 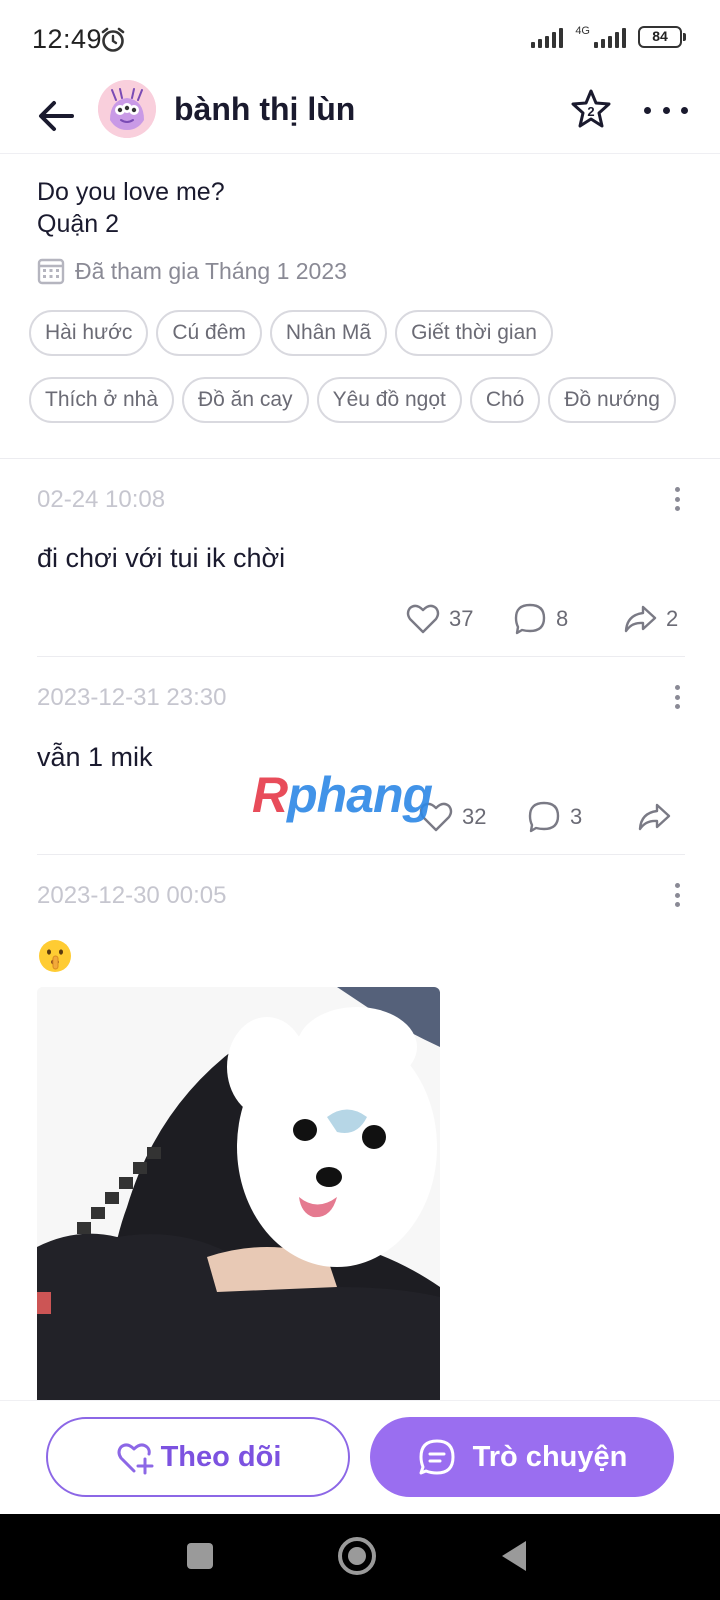 What do you see at coordinates (328, 333) in the screenshot?
I see `tag: Nhân Mã` at bounding box center [328, 333].